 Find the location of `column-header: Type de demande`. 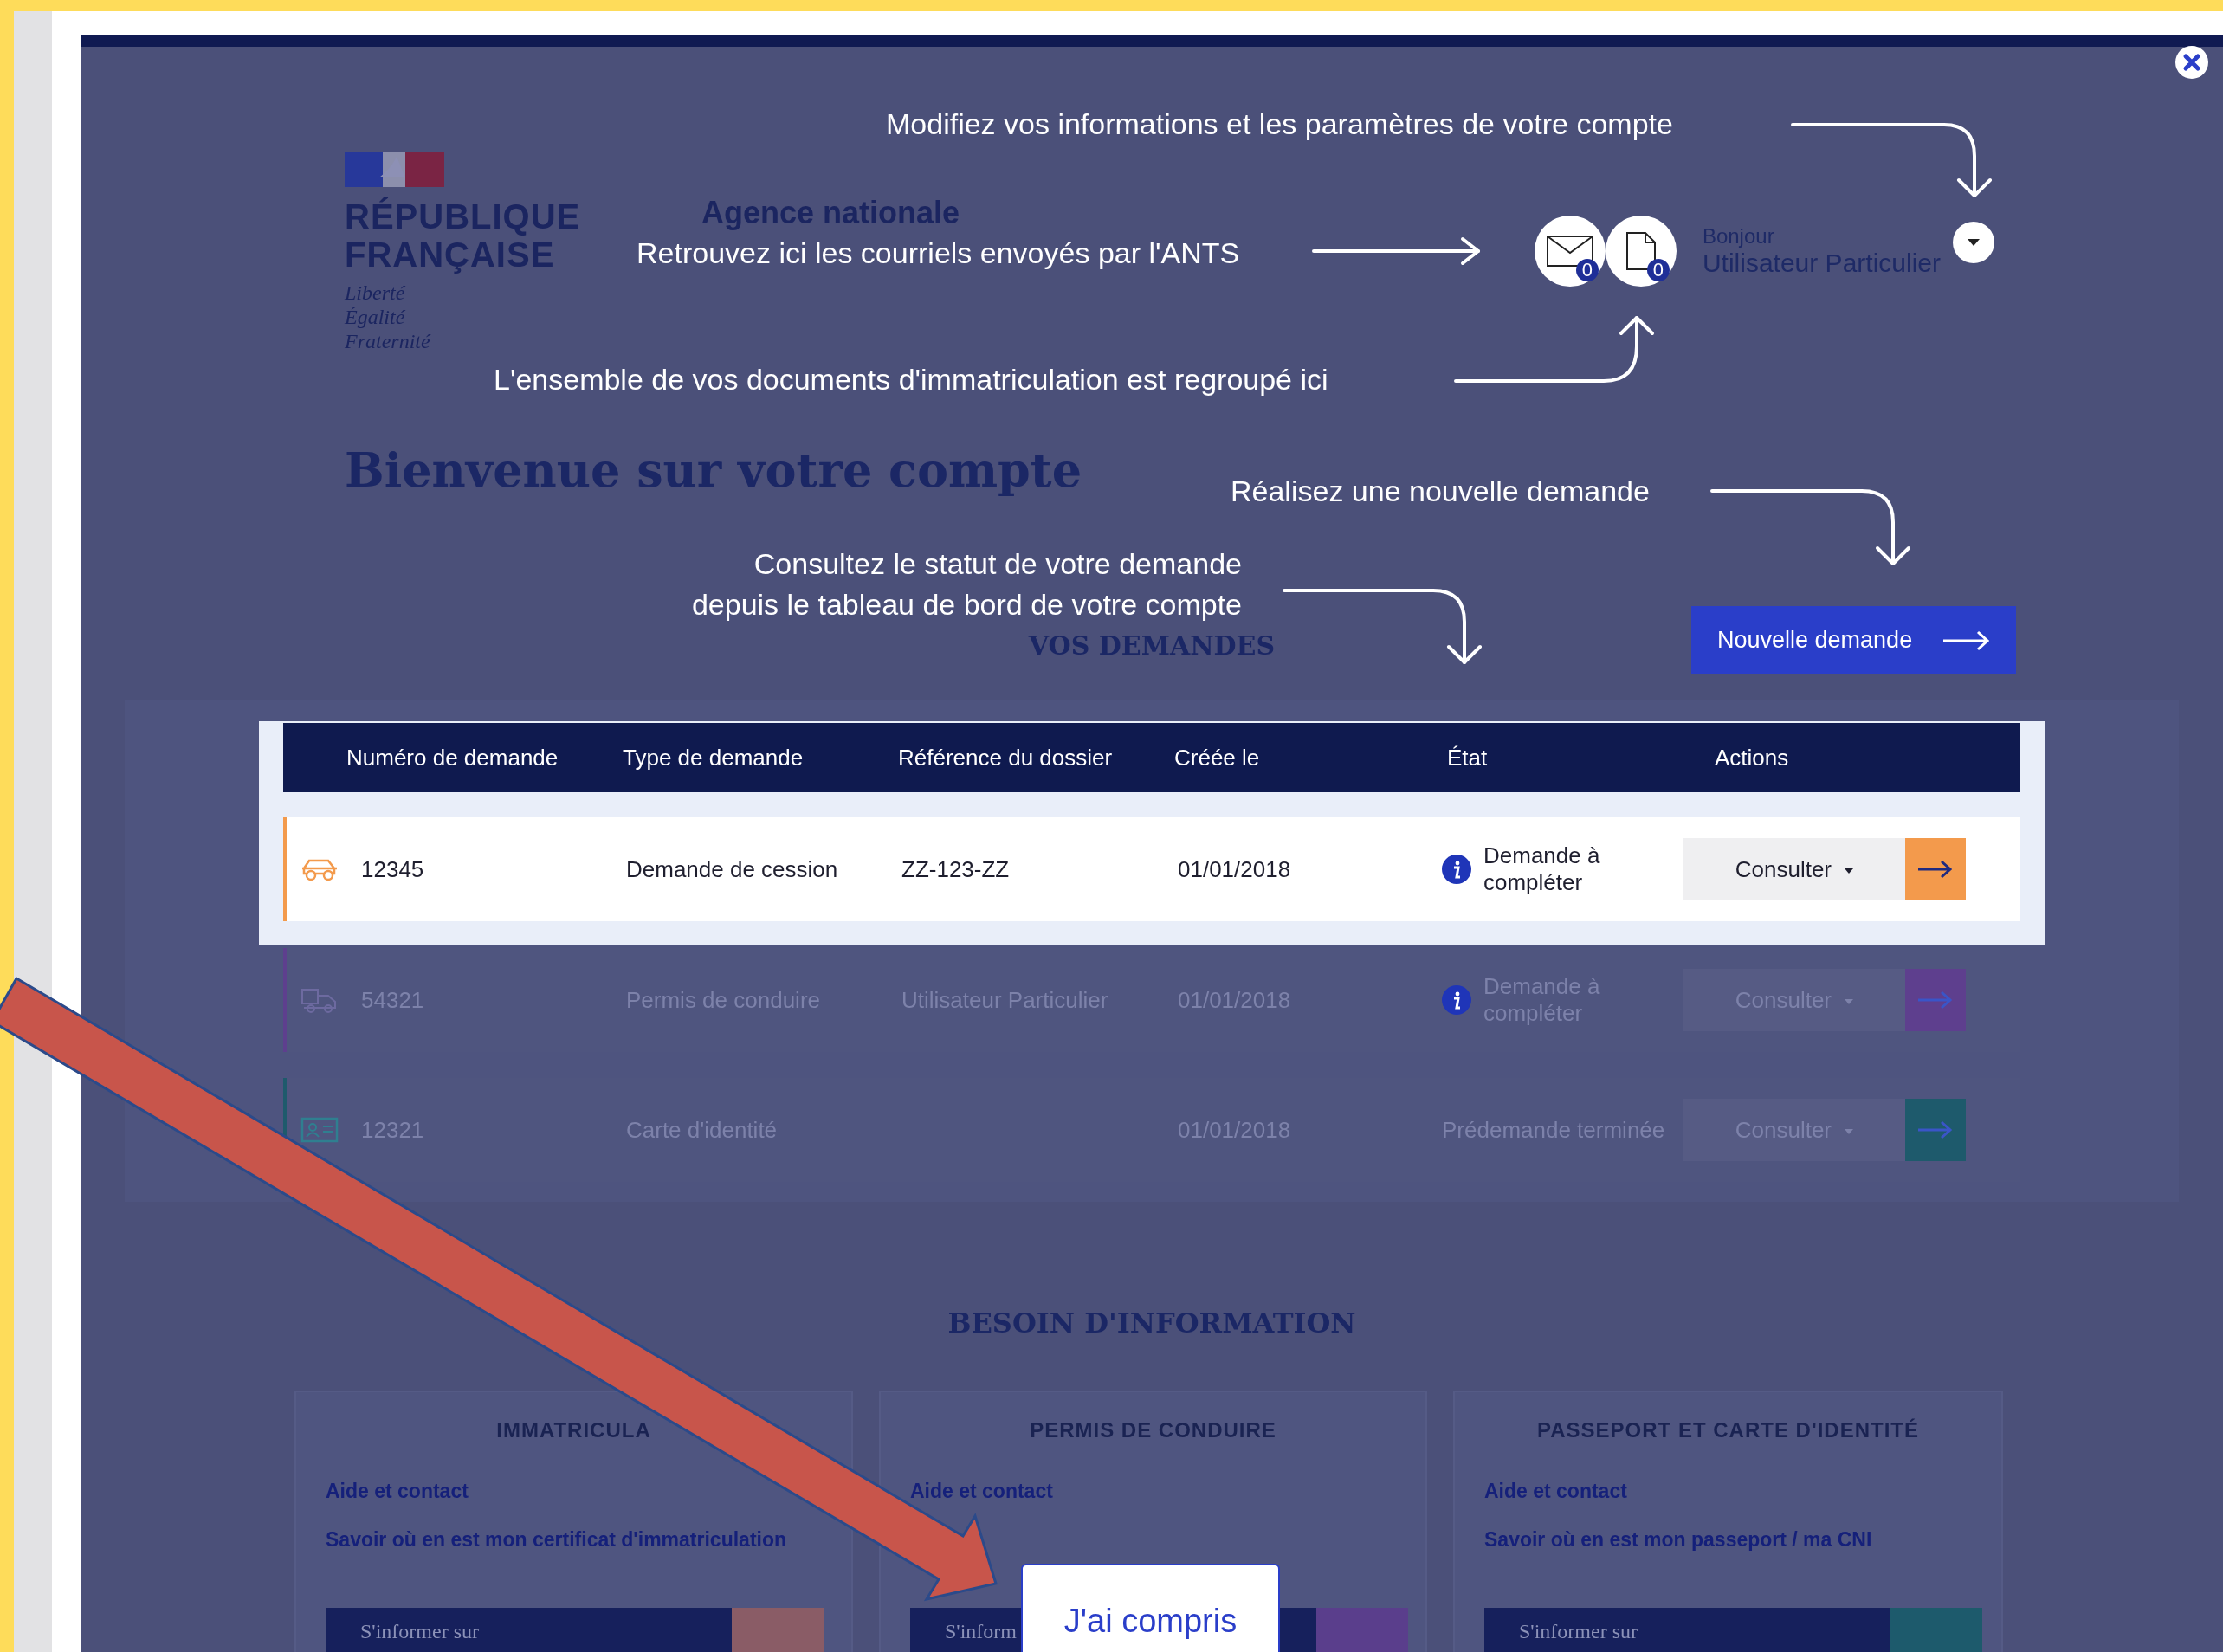

column-header: Type de demande is located at coordinates (714, 757).